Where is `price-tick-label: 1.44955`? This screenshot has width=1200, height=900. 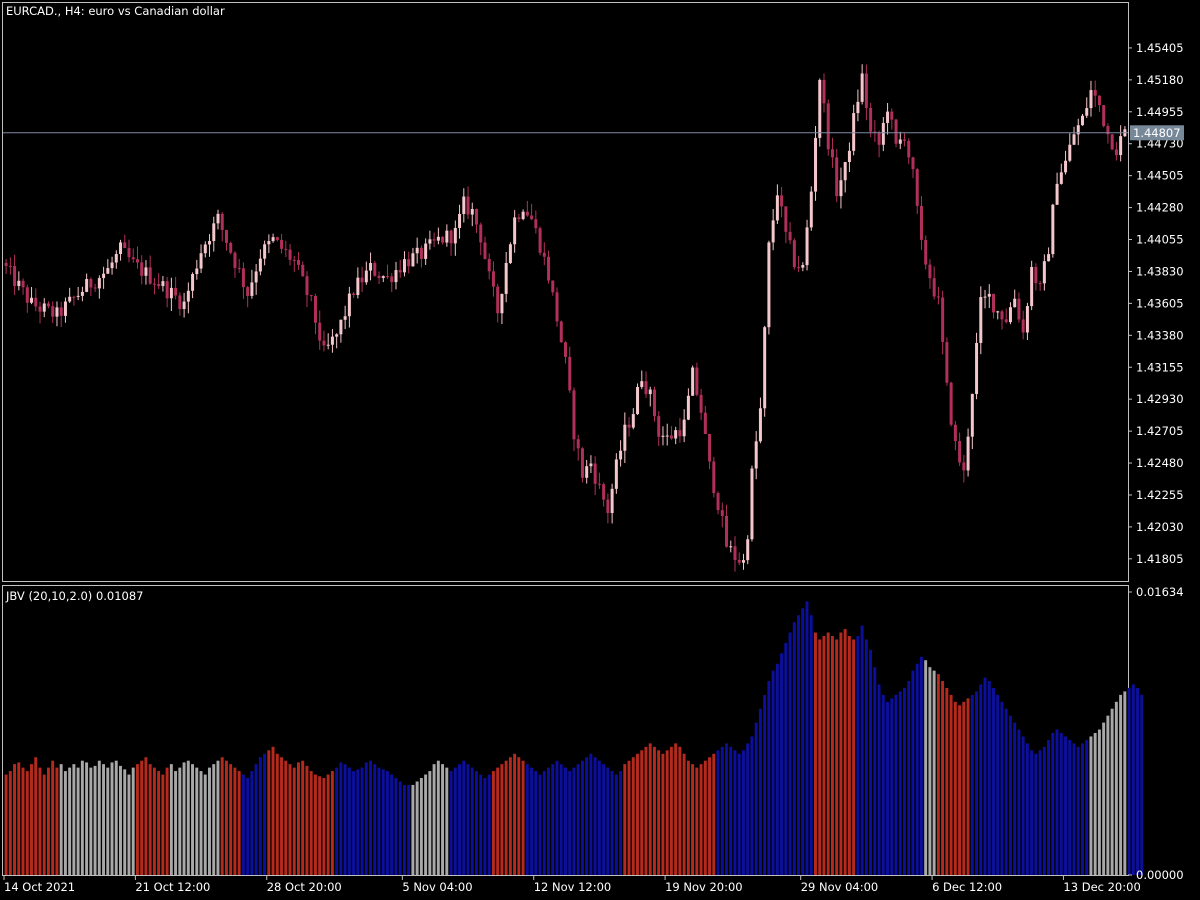
price-tick-label: 1.44955 is located at coordinates (1160, 112).